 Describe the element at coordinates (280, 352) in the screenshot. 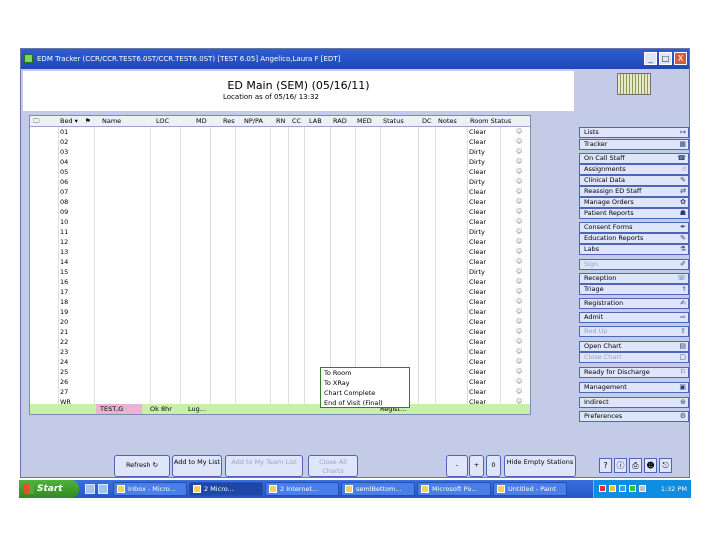

I see `table-row: 23 Clear ☺` at that location.